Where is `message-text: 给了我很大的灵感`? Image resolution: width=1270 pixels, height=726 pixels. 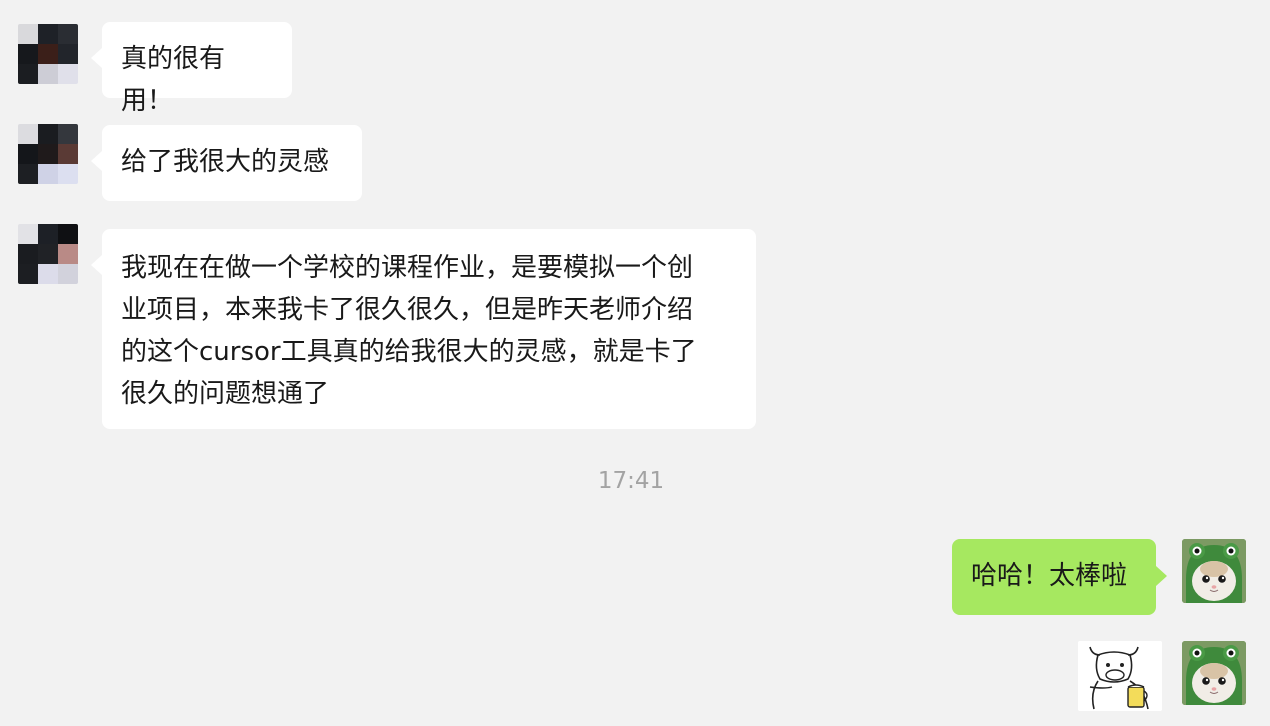
message-text: 给了我很大的灵感 is located at coordinates (225, 162).